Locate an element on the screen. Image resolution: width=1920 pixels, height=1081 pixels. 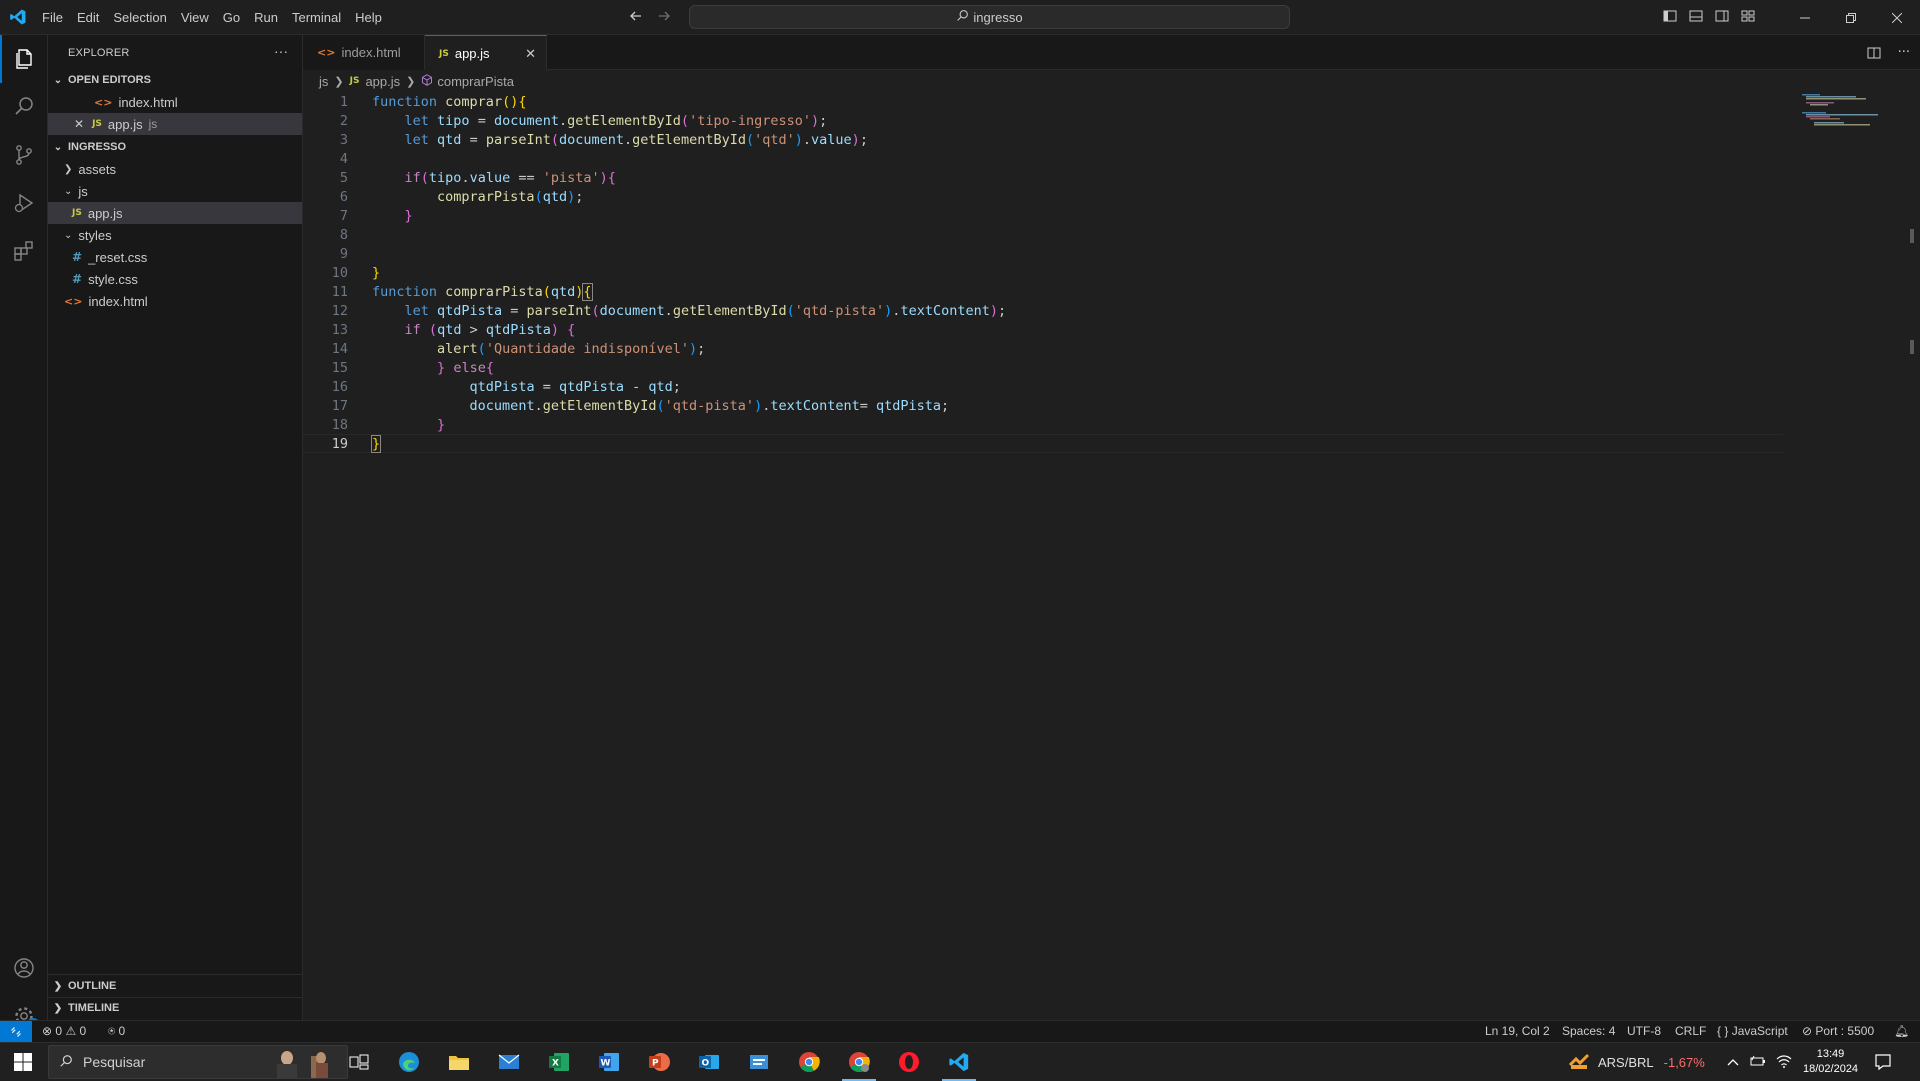
wifi-icon is located at coordinates (1784, 1062).